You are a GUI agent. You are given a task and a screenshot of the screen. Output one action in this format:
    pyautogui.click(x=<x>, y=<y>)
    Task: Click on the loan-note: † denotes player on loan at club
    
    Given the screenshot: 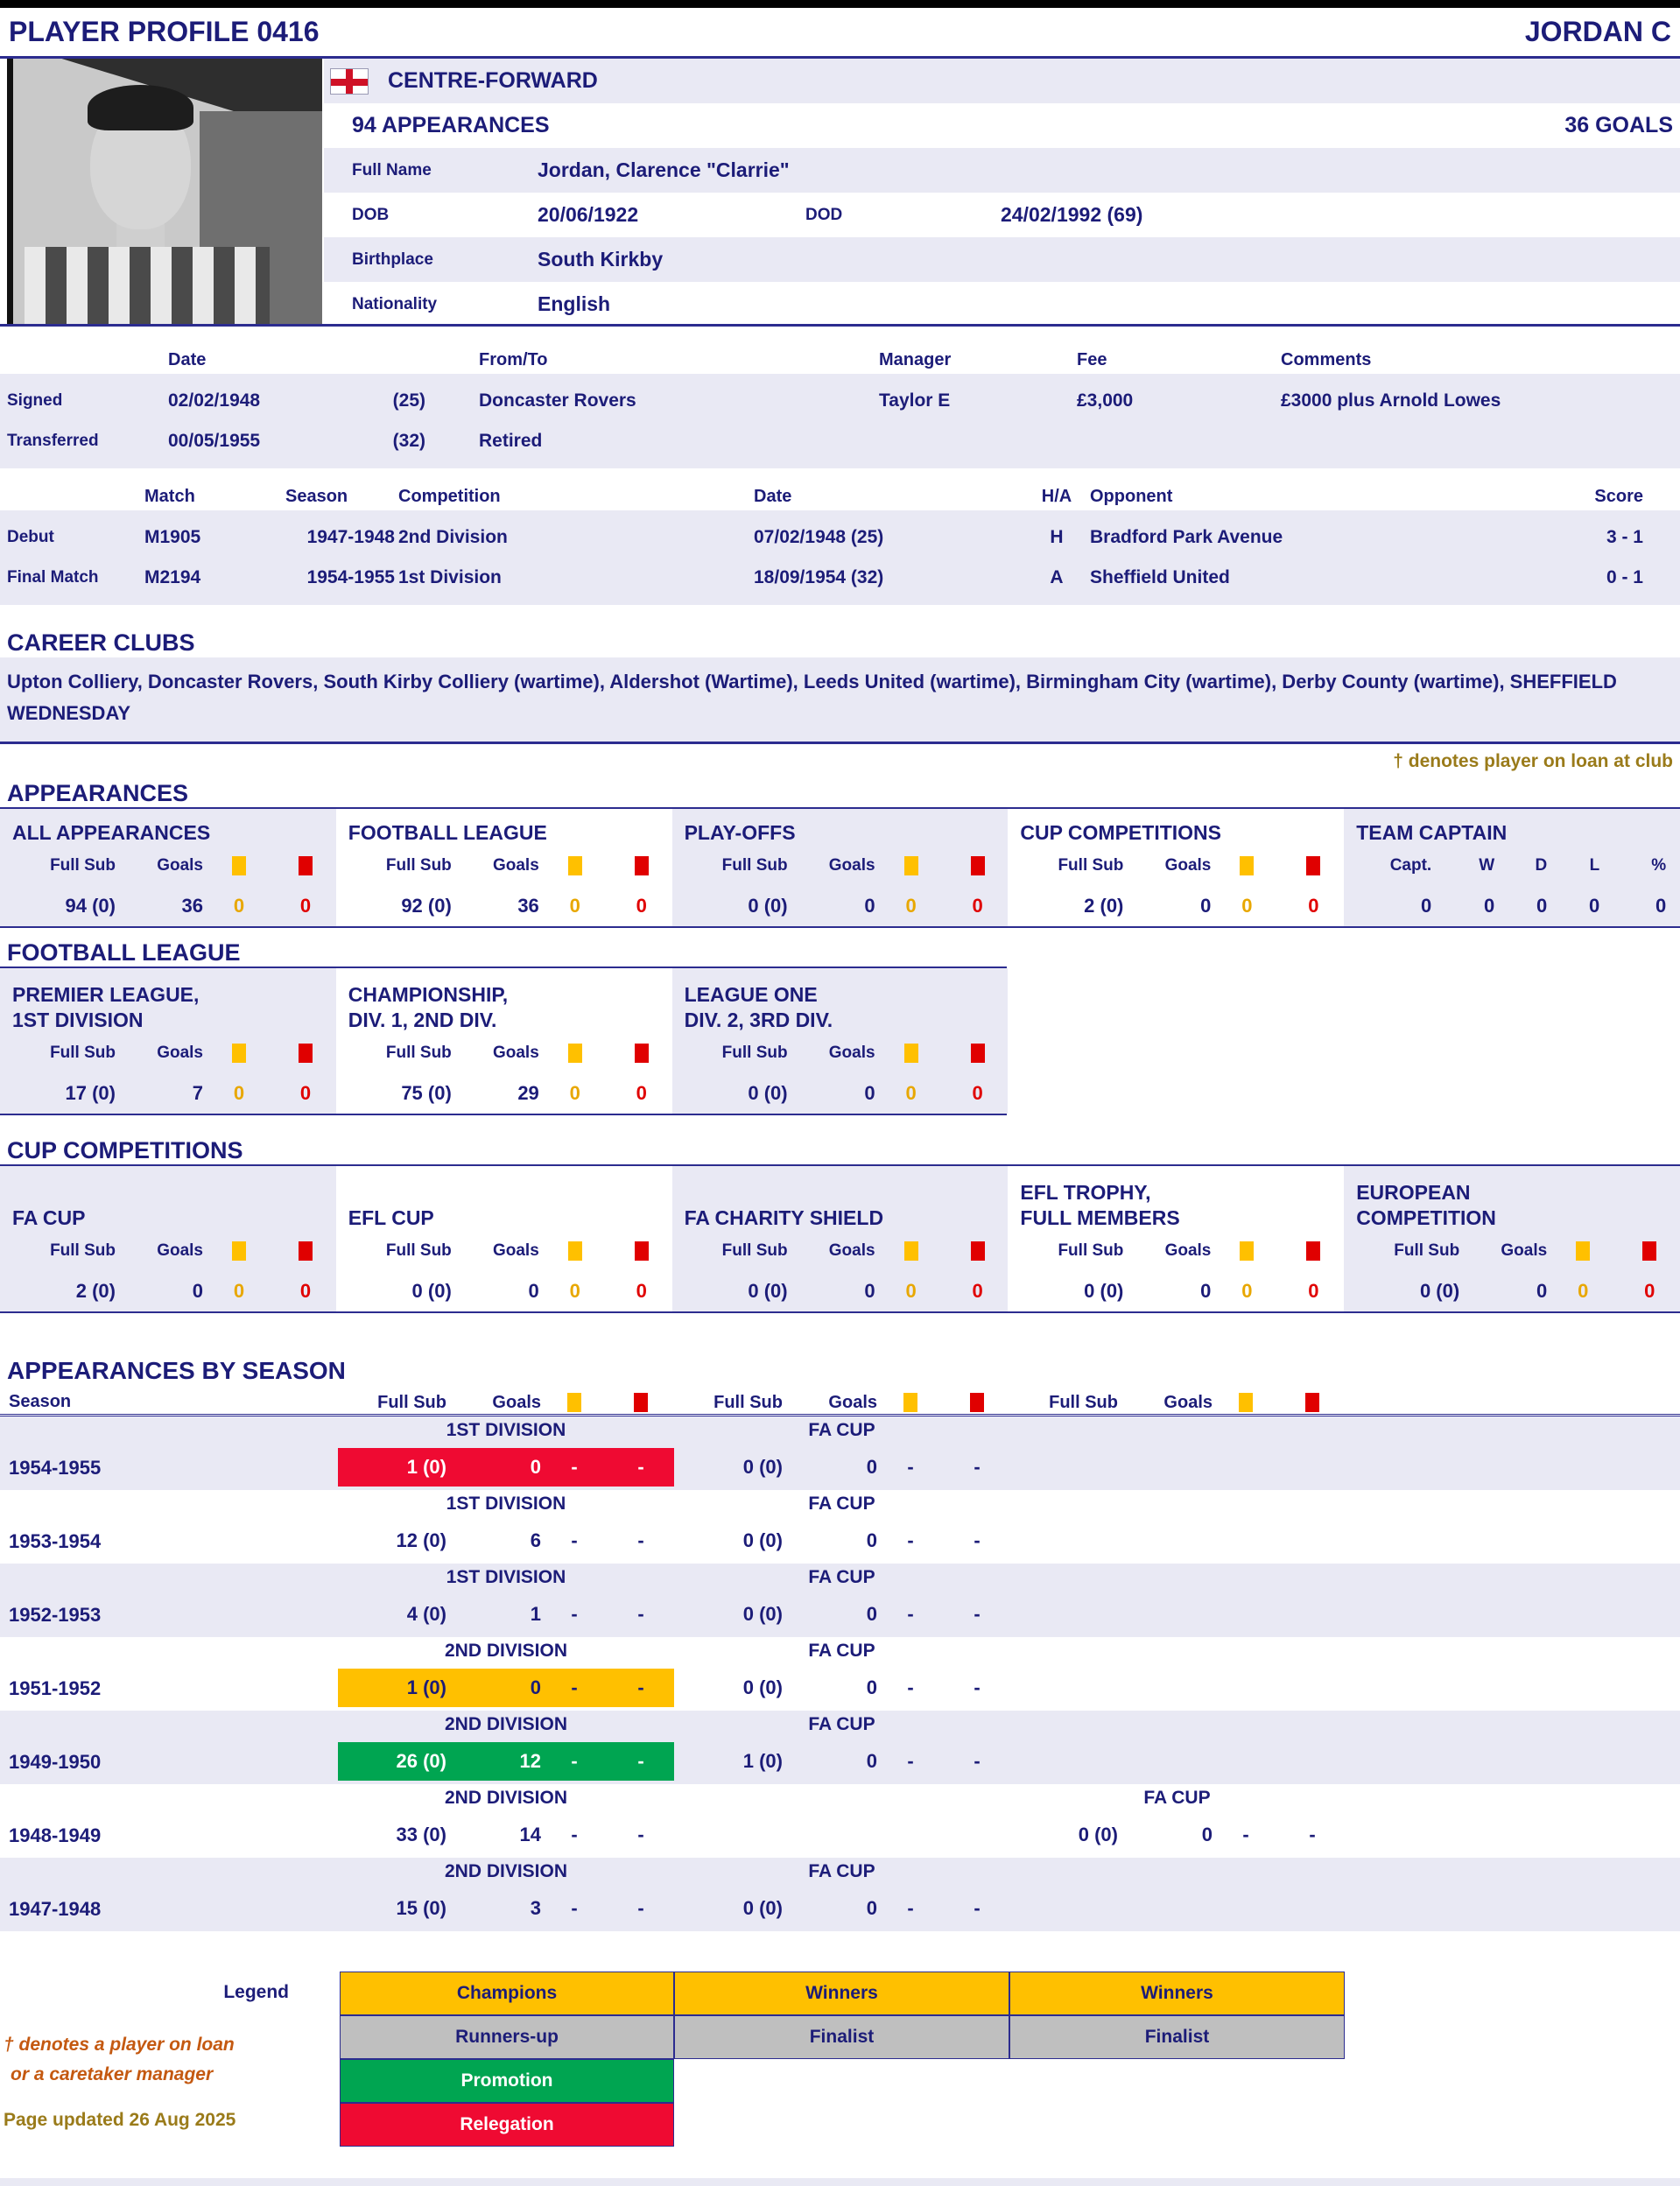 What is the action you would take?
    pyautogui.click(x=1533, y=761)
    